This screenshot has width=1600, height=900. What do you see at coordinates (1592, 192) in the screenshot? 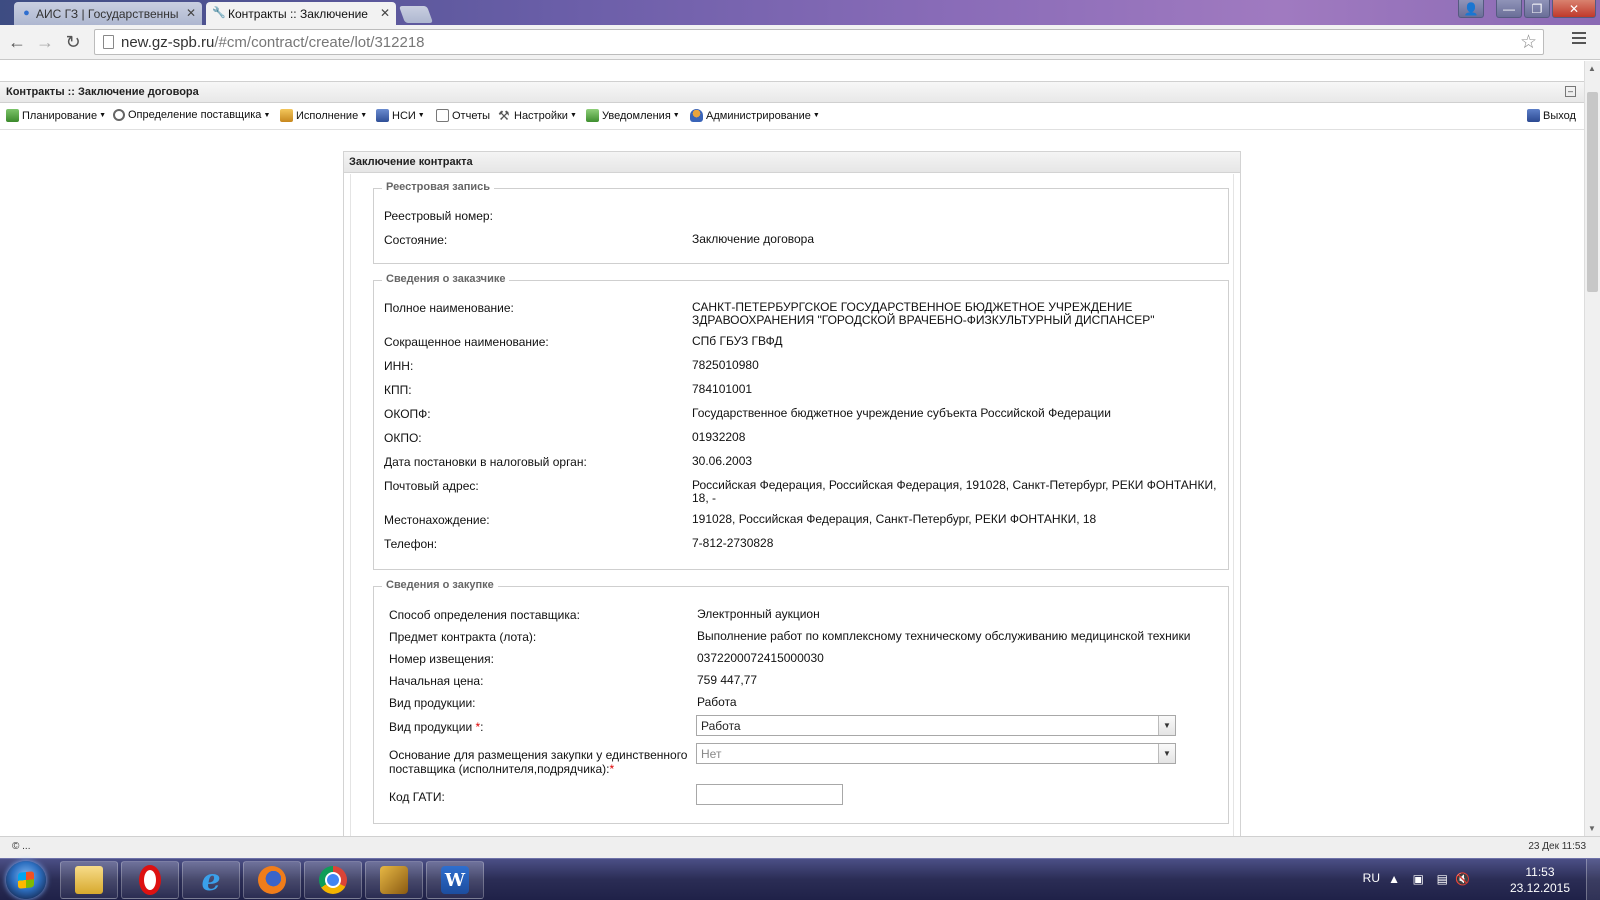
I see `scrollbar-thumb` at bounding box center [1592, 192].